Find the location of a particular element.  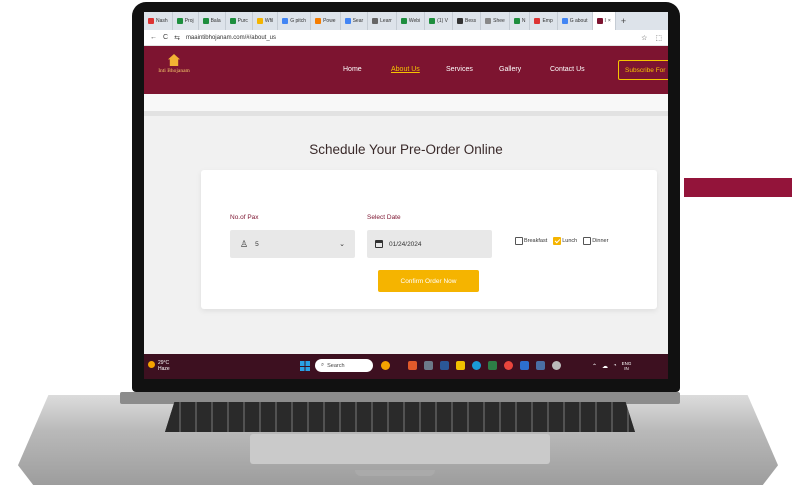

browser-tab: Webi is located at coordinates (411, 21).